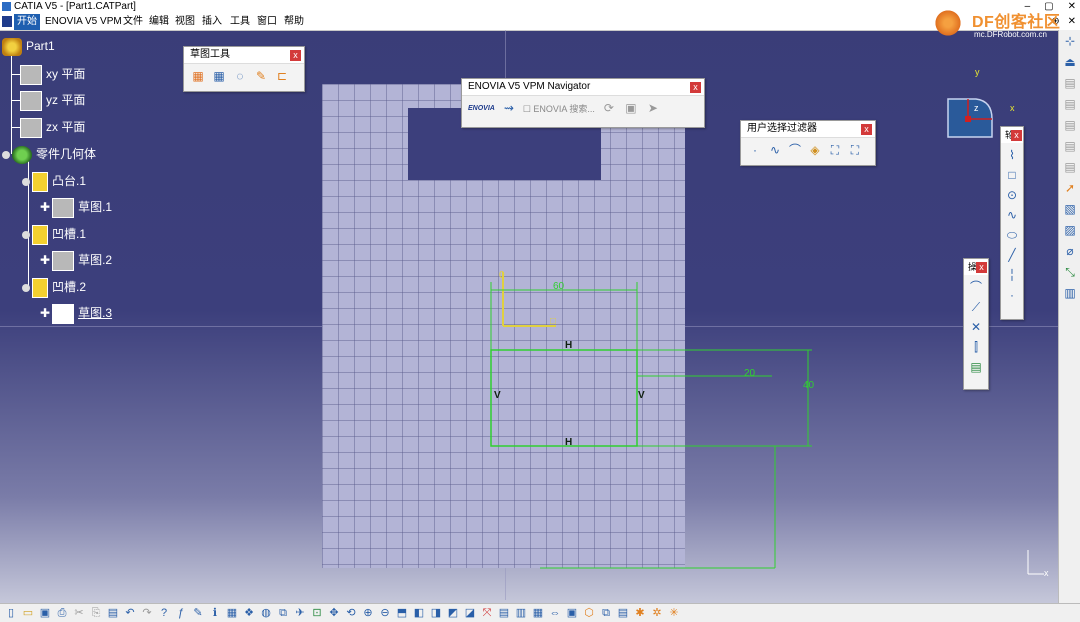 The width and height of the screenshot is (1080, 622). I want to click on iso-view-icon: ◧, so click(419, 613).